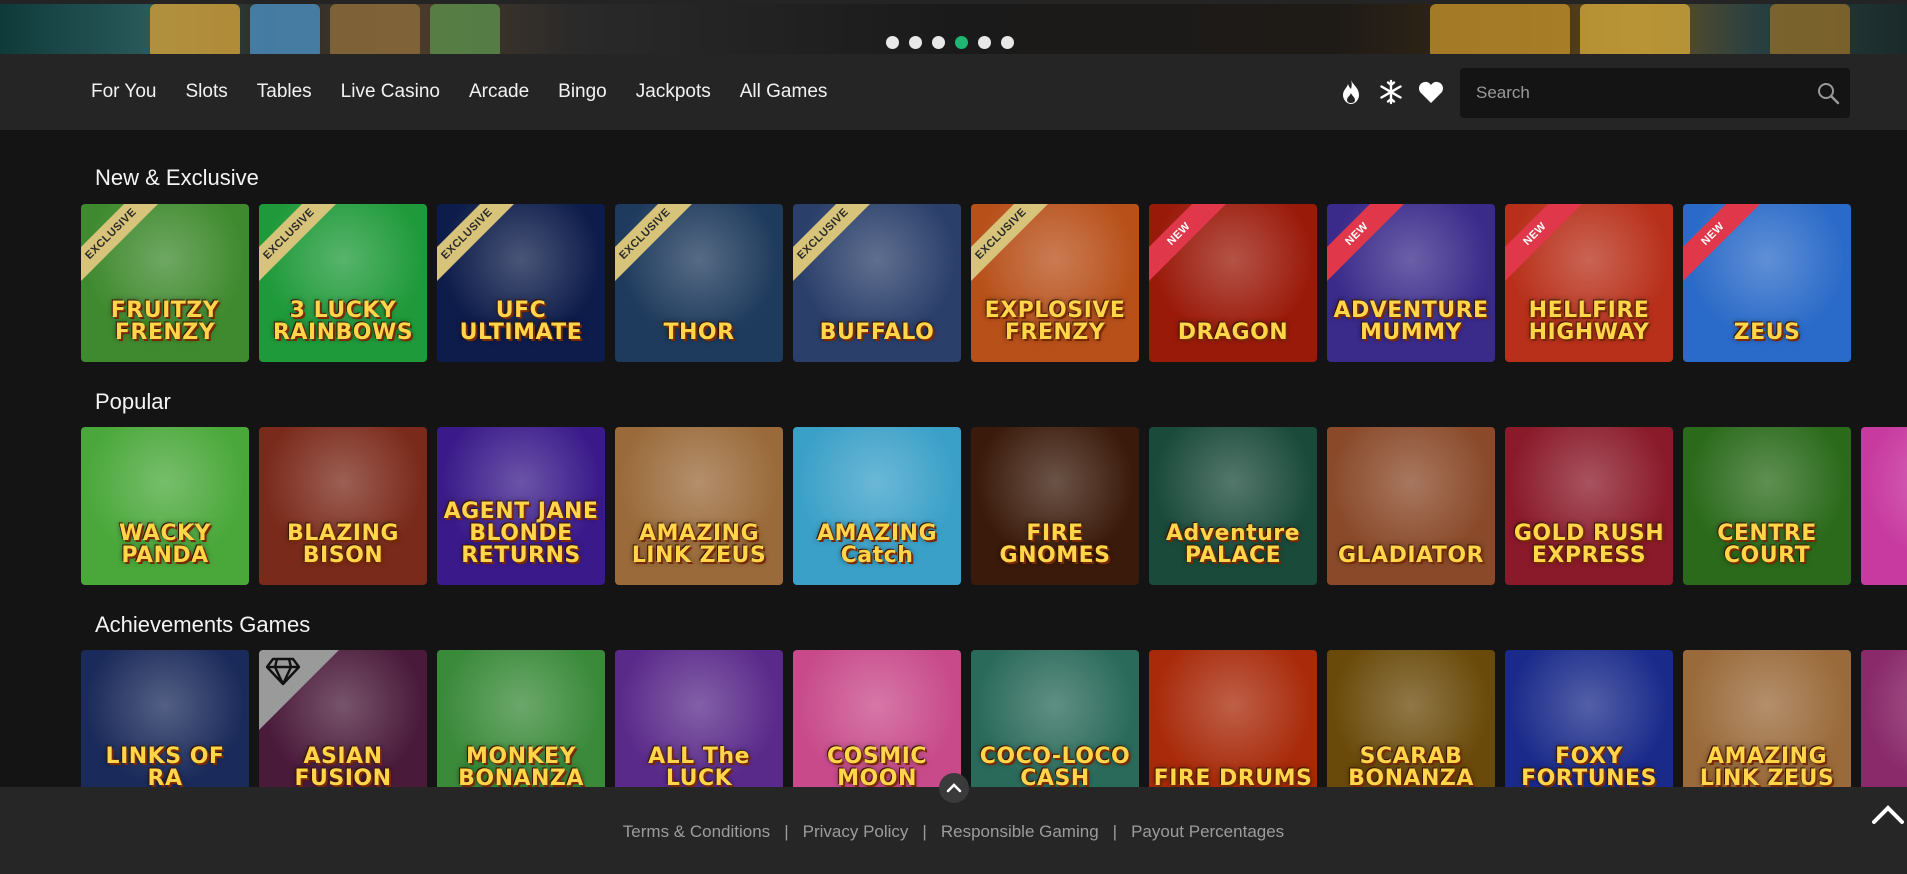  Describe the element at coordinates (696, 831) in the screenshot. I see `footer-link-terms-conditions: Terms & Conditions` at that location.